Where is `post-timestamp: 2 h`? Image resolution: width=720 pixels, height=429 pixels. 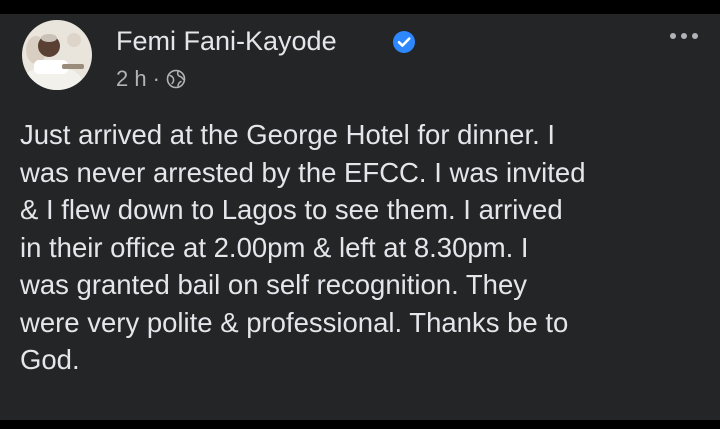 post-timestamp: 2 h is located at coordinates (131, 79).